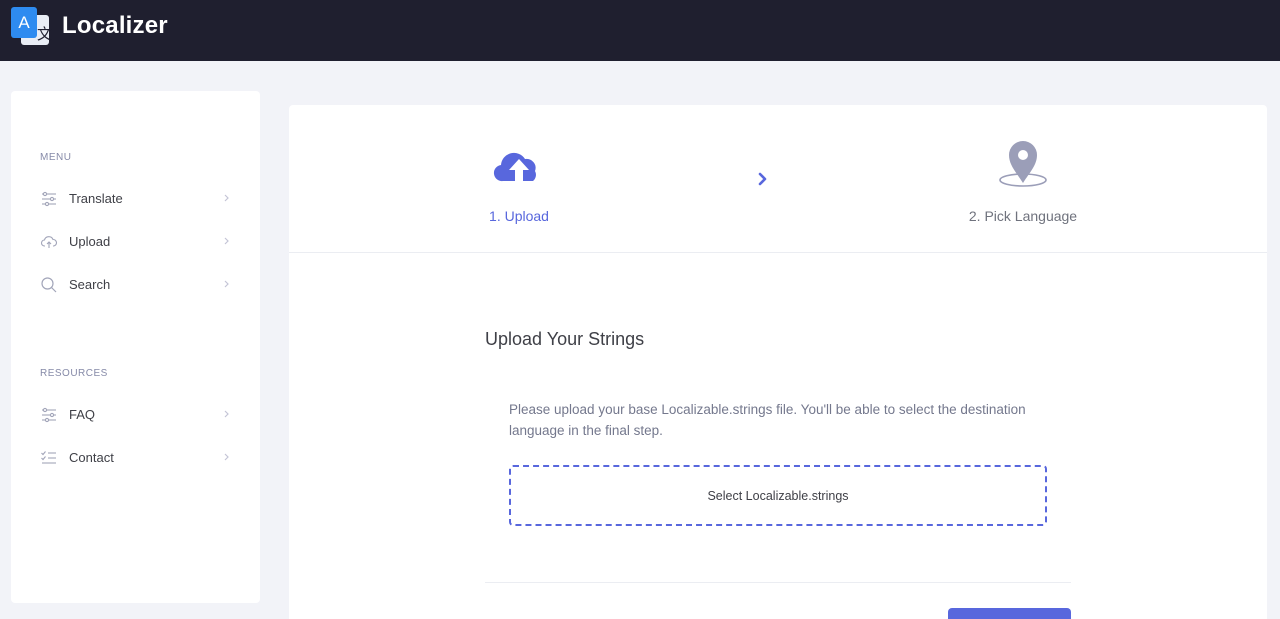  What do you see at coordinates (90, 284) in the screenshot?
I see `sidebar-item-label: Search` at bounding box center [90, 284].